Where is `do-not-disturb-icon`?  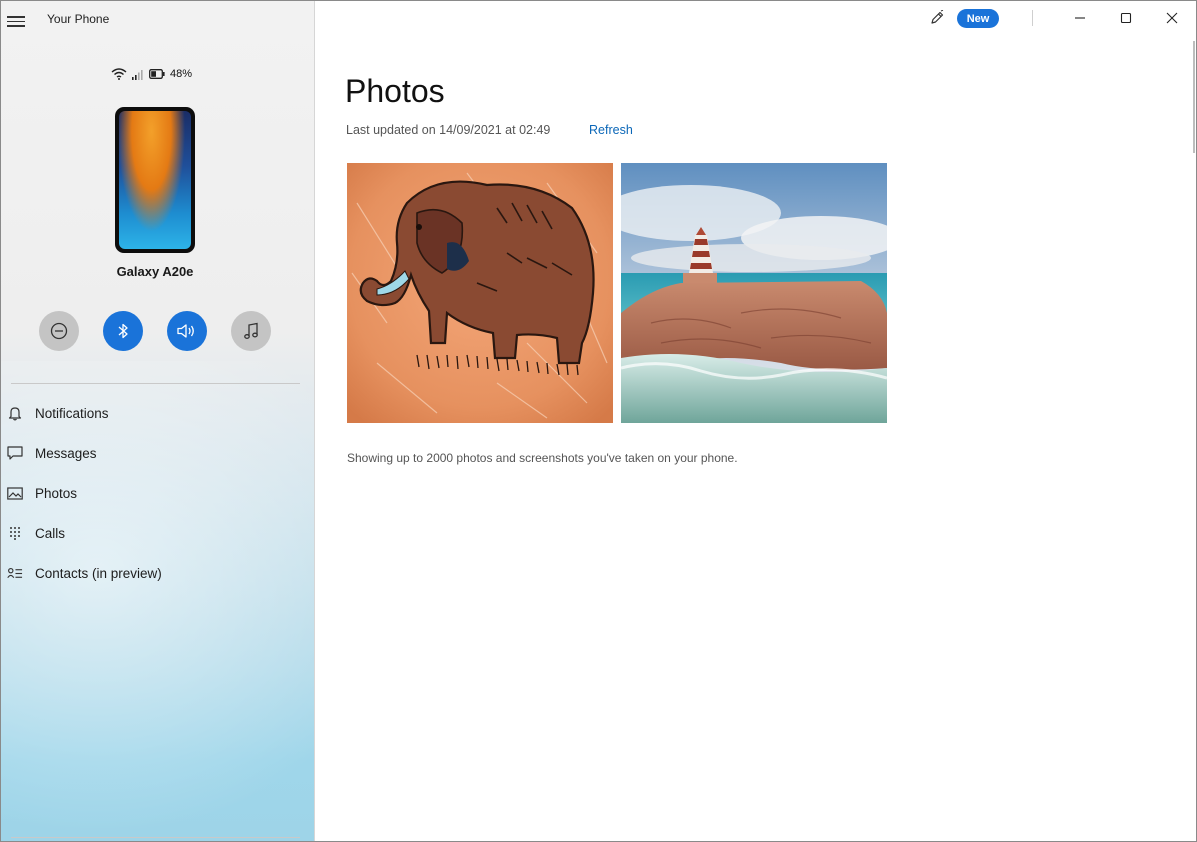
do-not-disturb-icon is located at coordinates (59, 331).